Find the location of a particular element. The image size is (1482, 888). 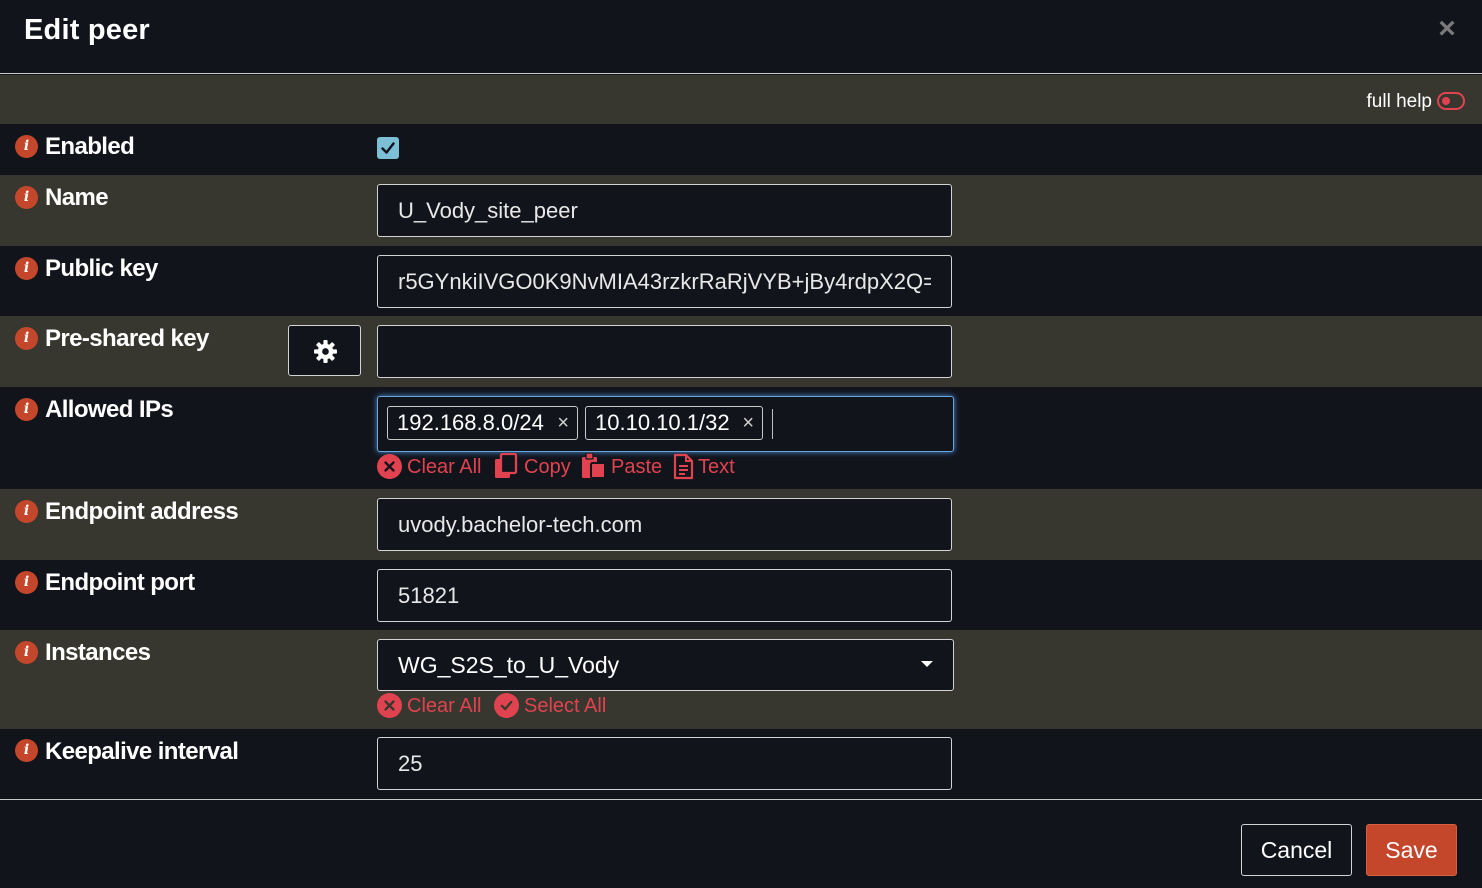

field-label-enabled: Enabled is located at coordinates (90, 146).